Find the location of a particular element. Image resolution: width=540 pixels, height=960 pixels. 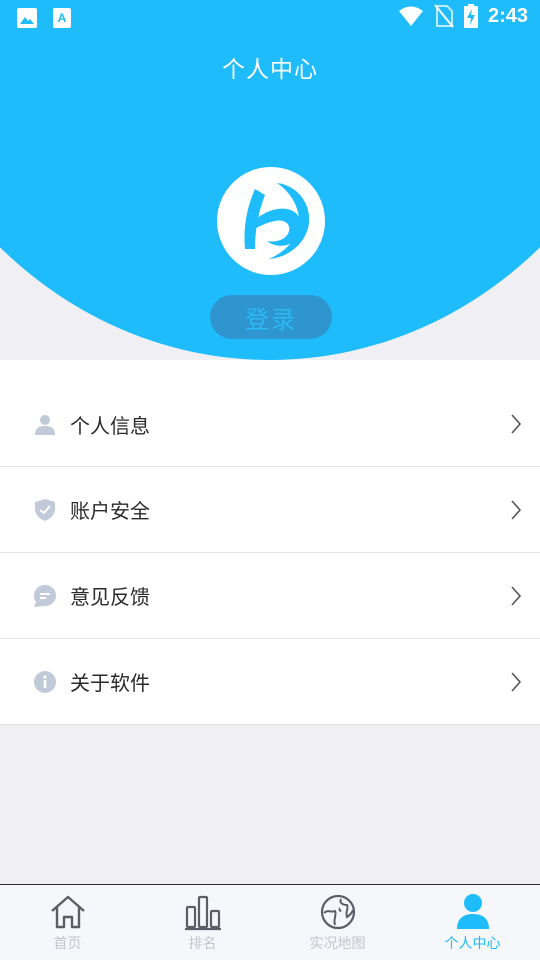

user-icon is located at coordinates (45, 425).